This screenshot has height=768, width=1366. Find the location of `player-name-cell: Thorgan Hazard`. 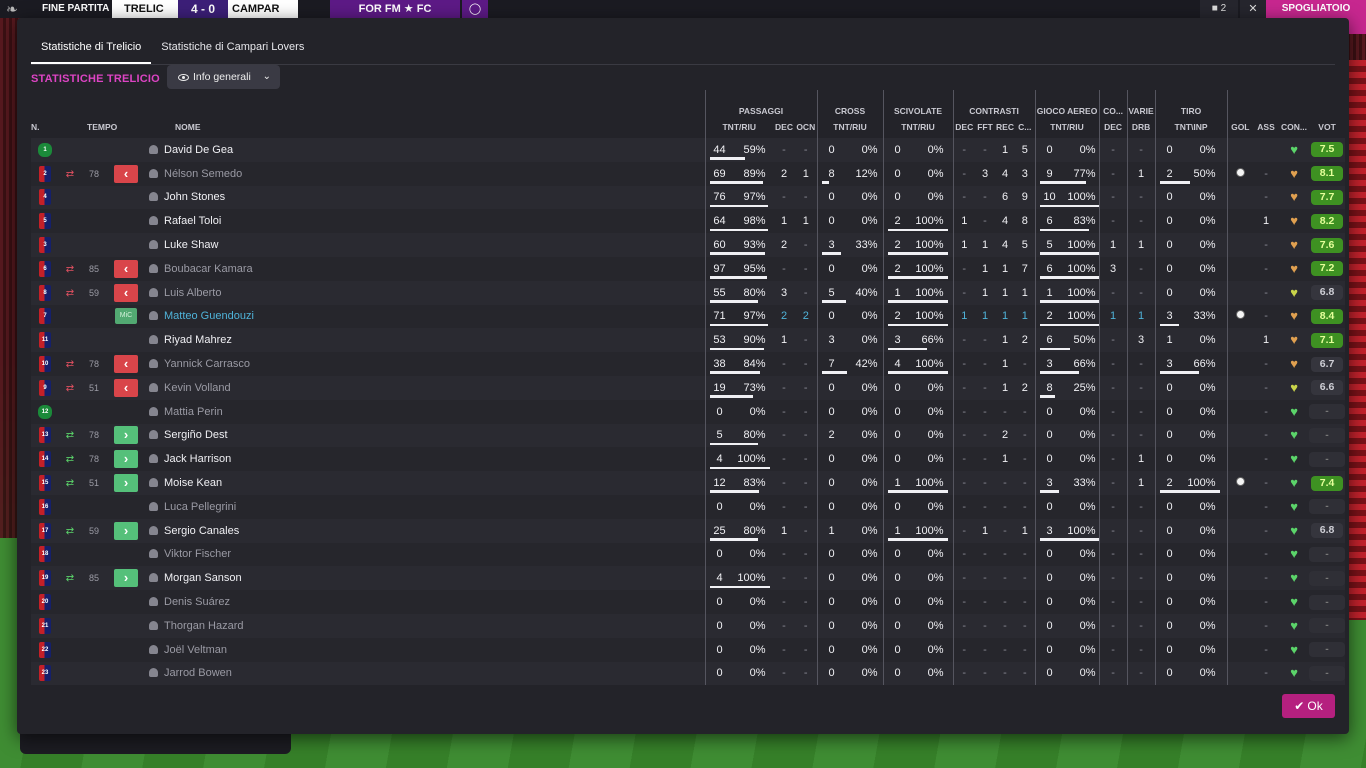

player-name-cell: Thorgan Hazard is located at coordinates (425, 625).